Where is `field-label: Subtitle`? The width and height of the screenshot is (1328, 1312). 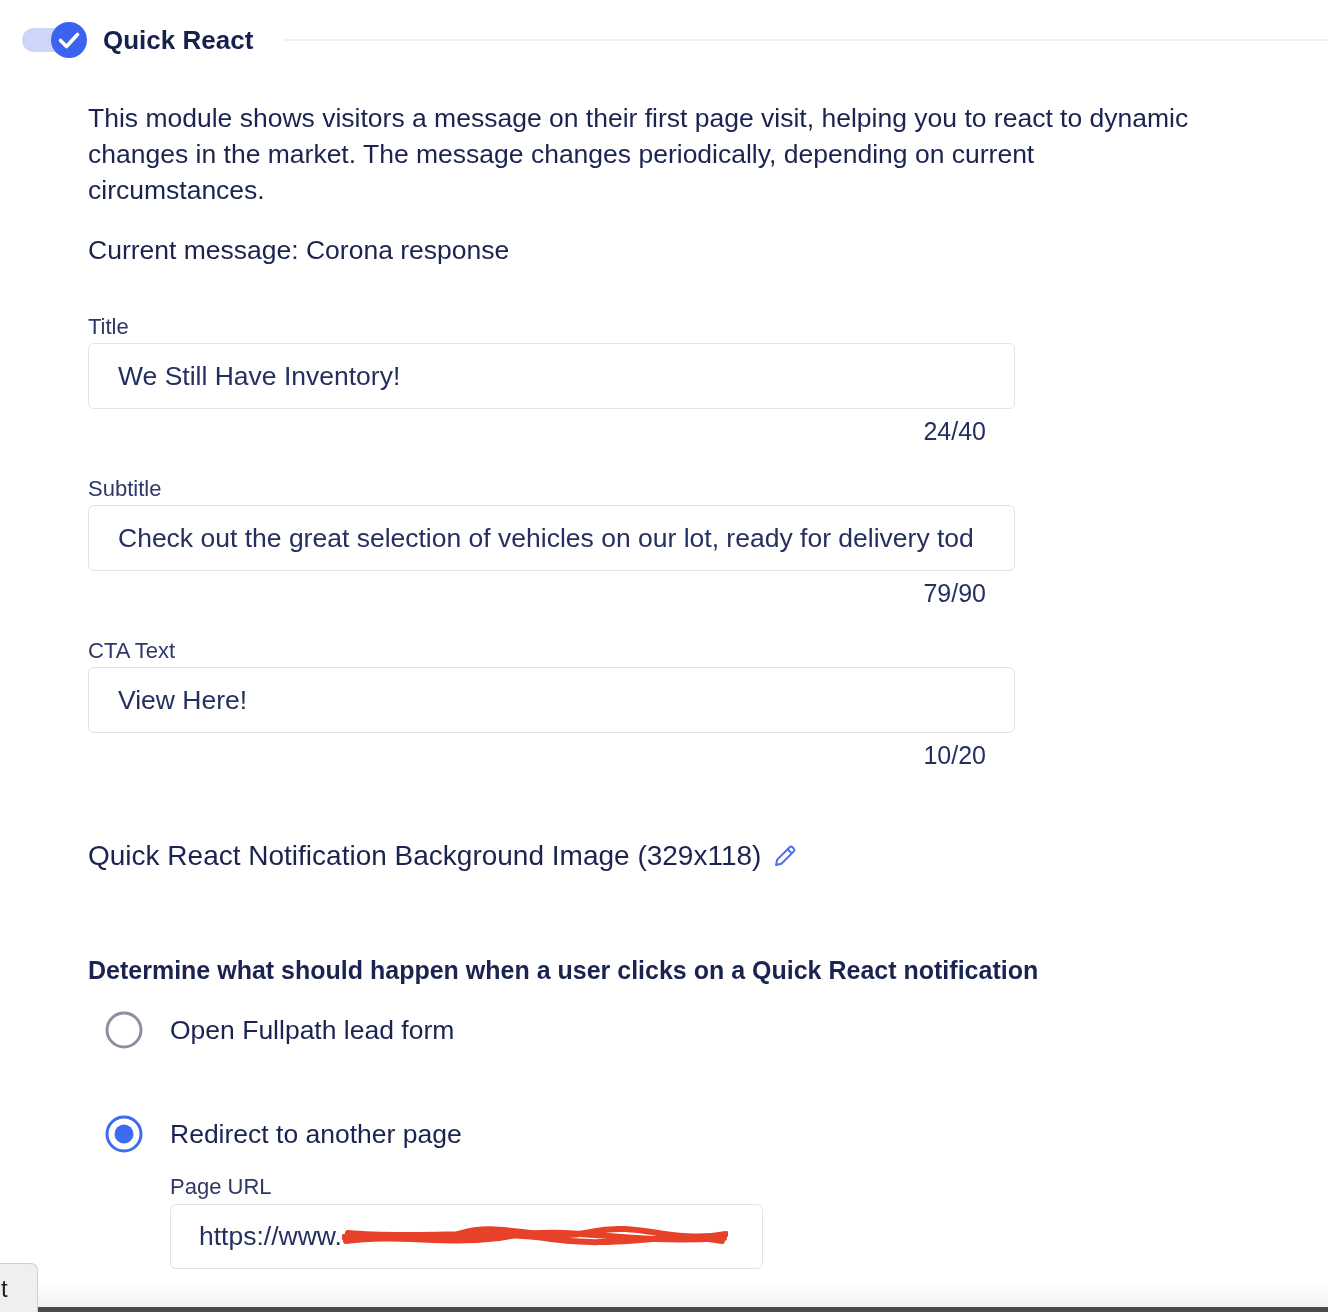 field-label: Subtitle is located at coordinates (125, 489).